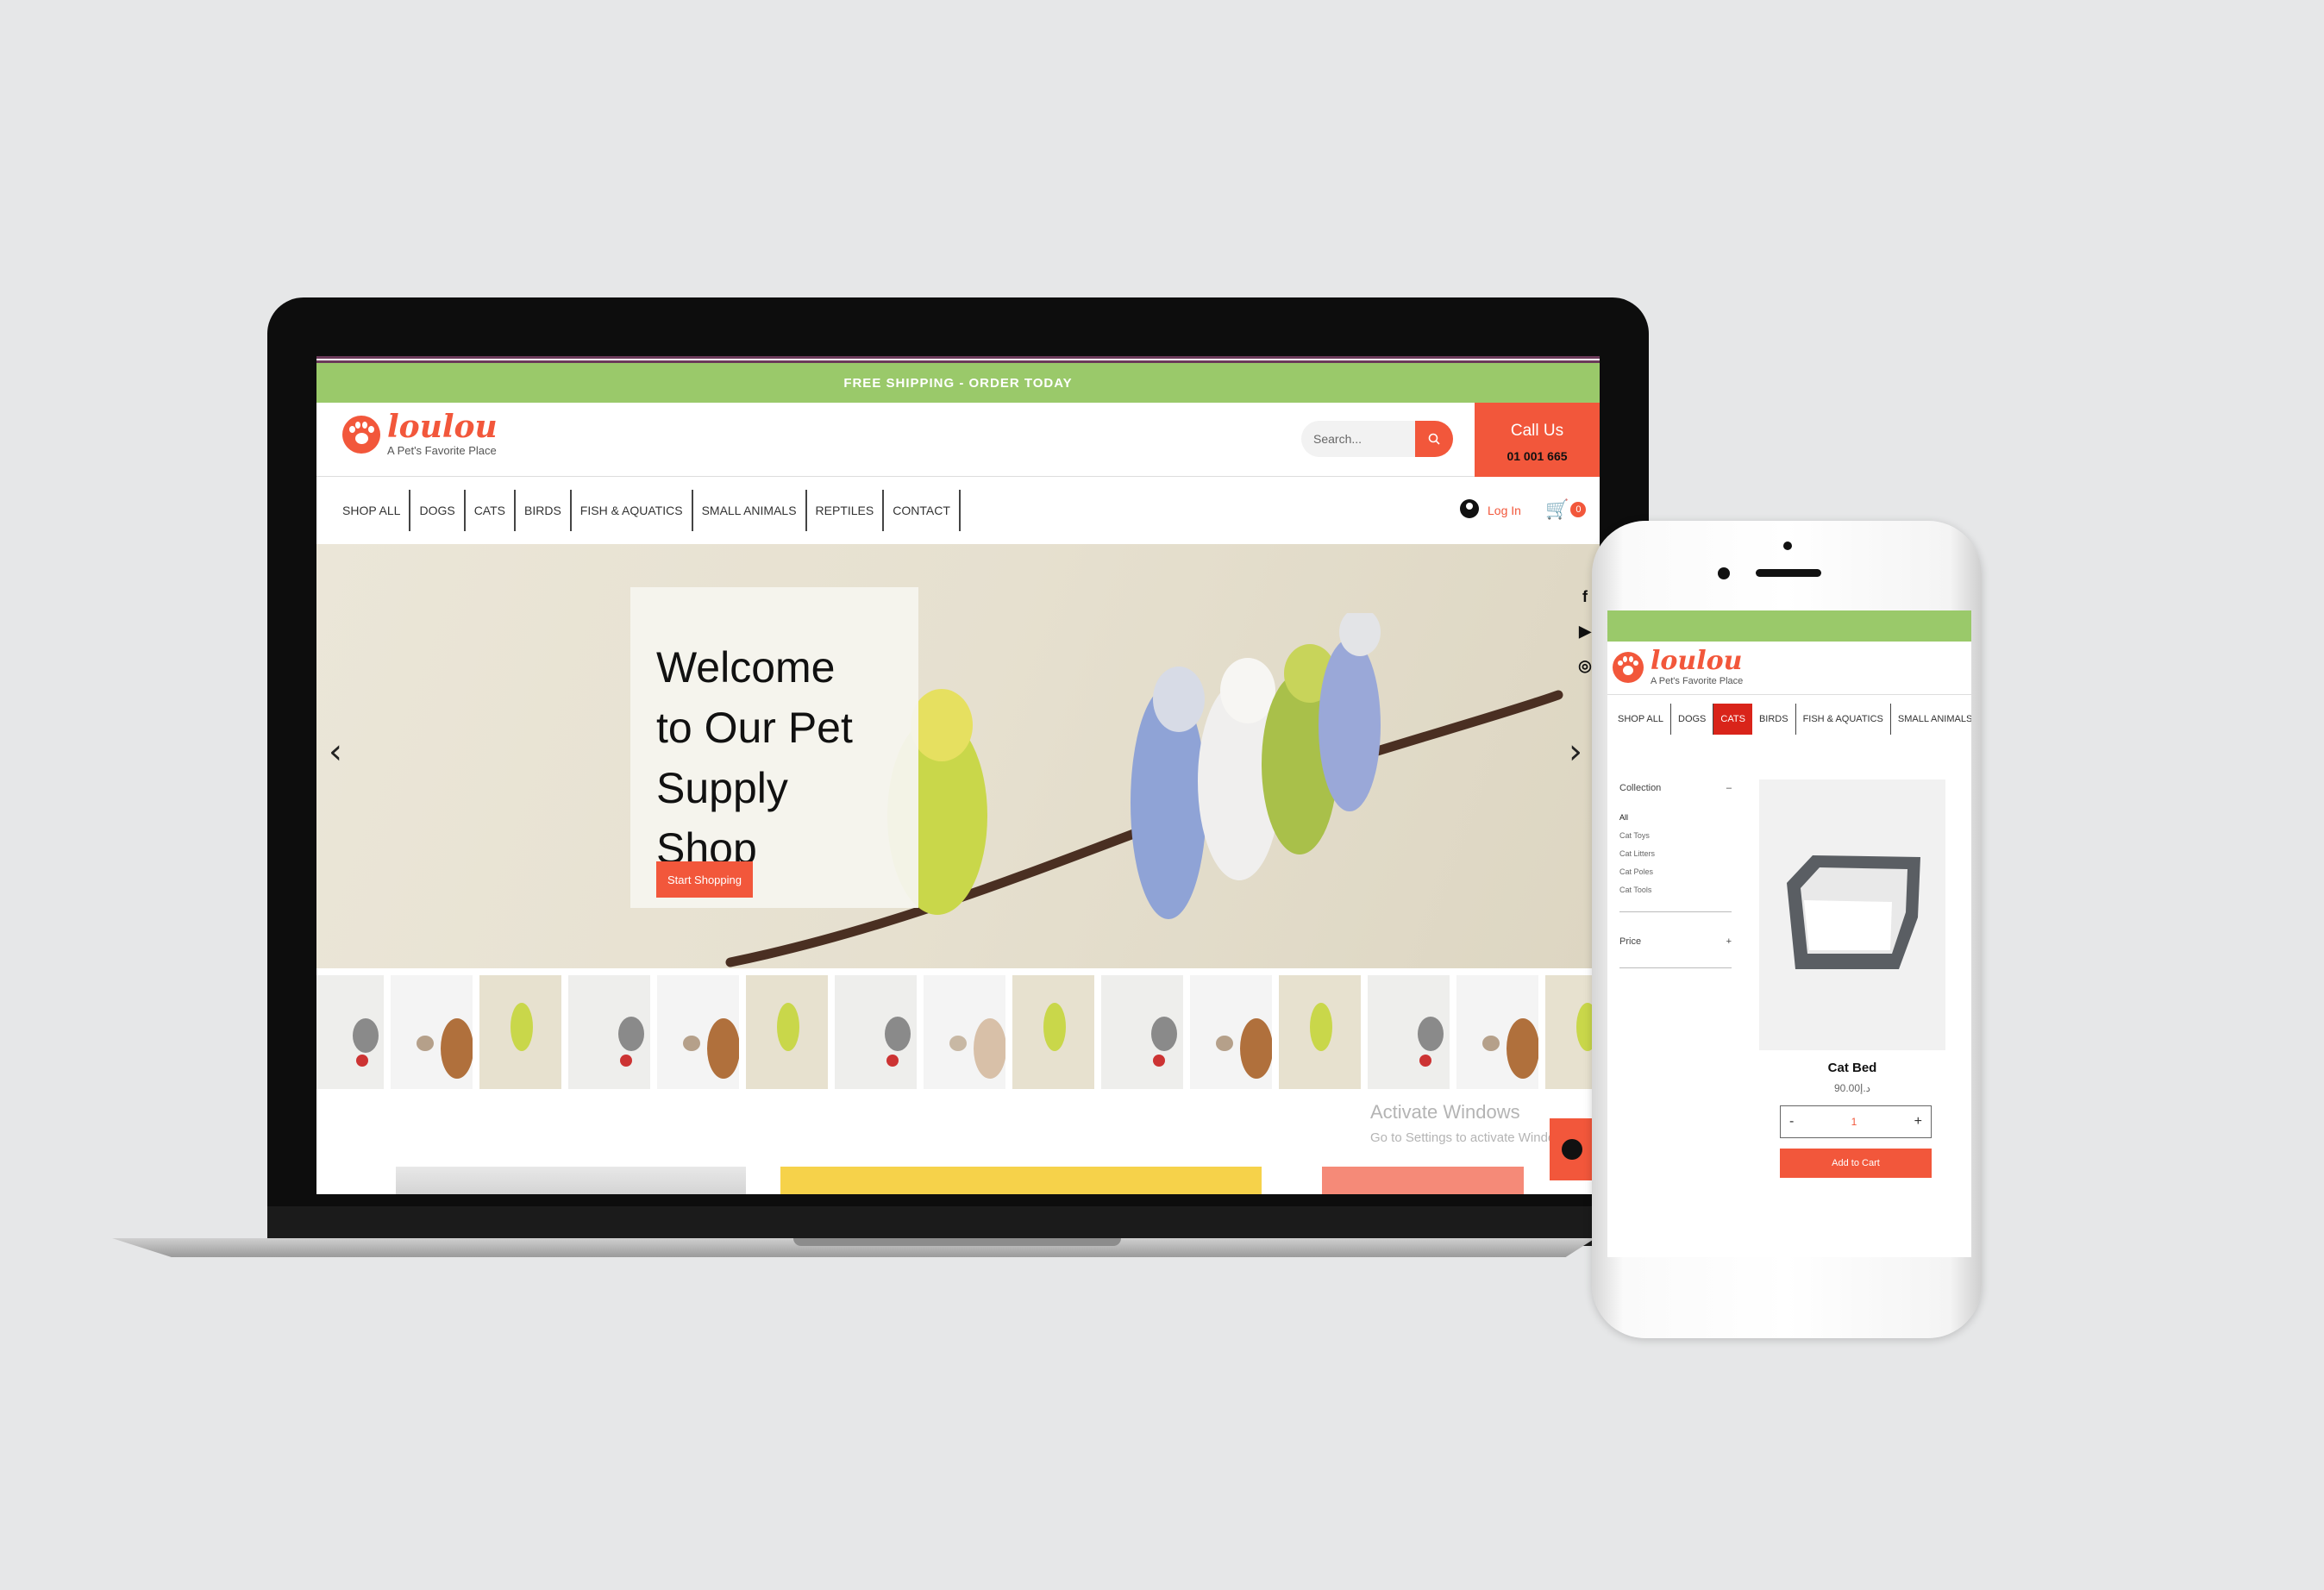 The width and height of the screenshot is (2324, 1590). I want to click on hero-line-3: Supply Shop, so click(722, 818).